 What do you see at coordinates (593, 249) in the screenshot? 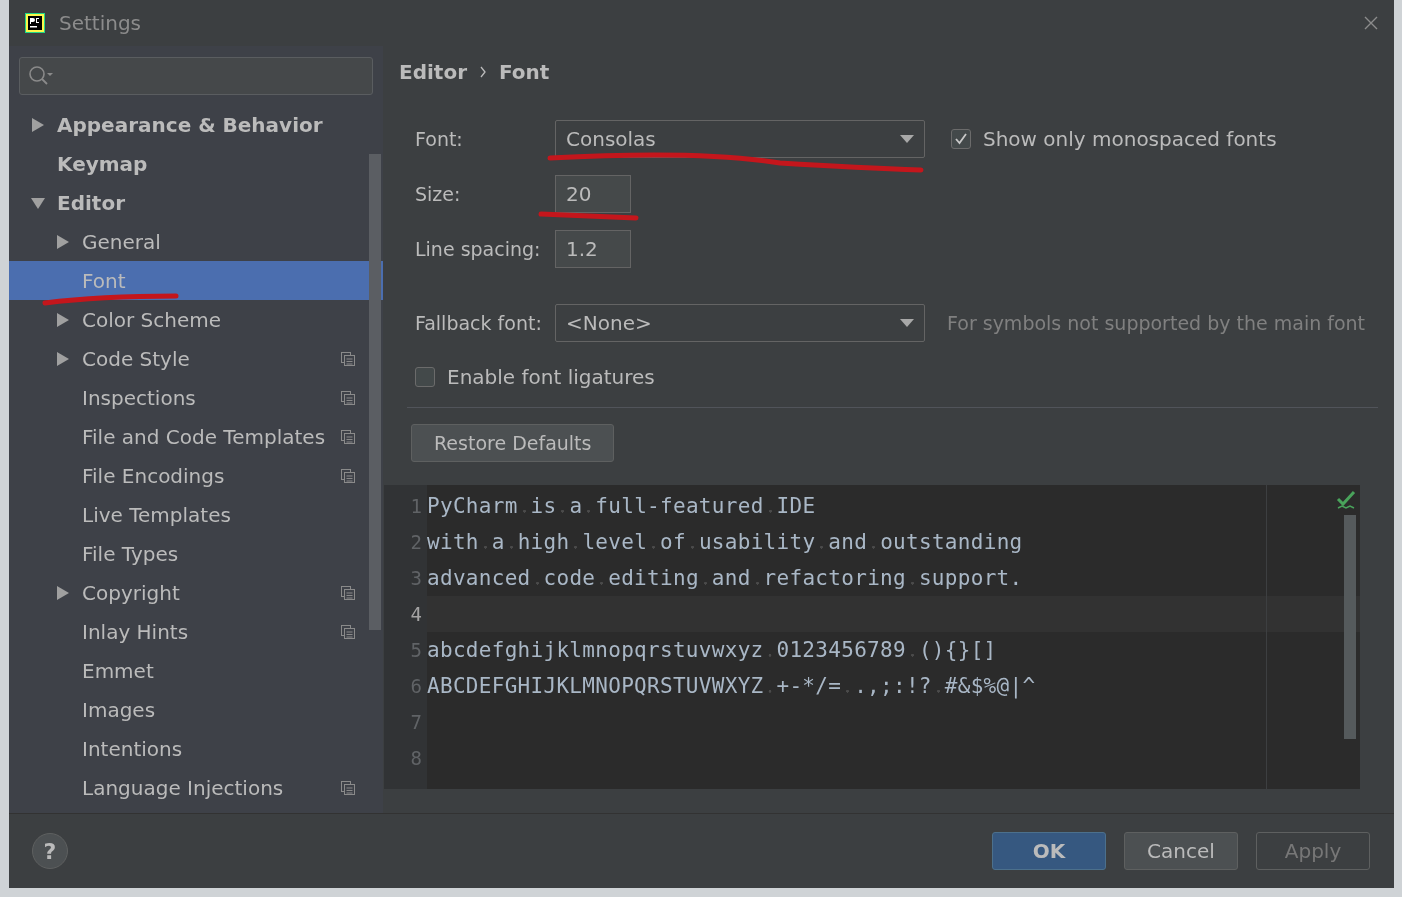
I see `line-spacing-field: 1.2` at bounding box center [593, 249].